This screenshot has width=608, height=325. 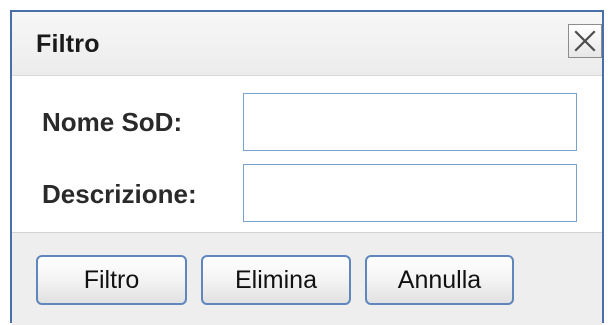 What do you see at coordinates (410, 122) in the screenshot?
I see `nome-sod-input` at bounding box center [410, 122].